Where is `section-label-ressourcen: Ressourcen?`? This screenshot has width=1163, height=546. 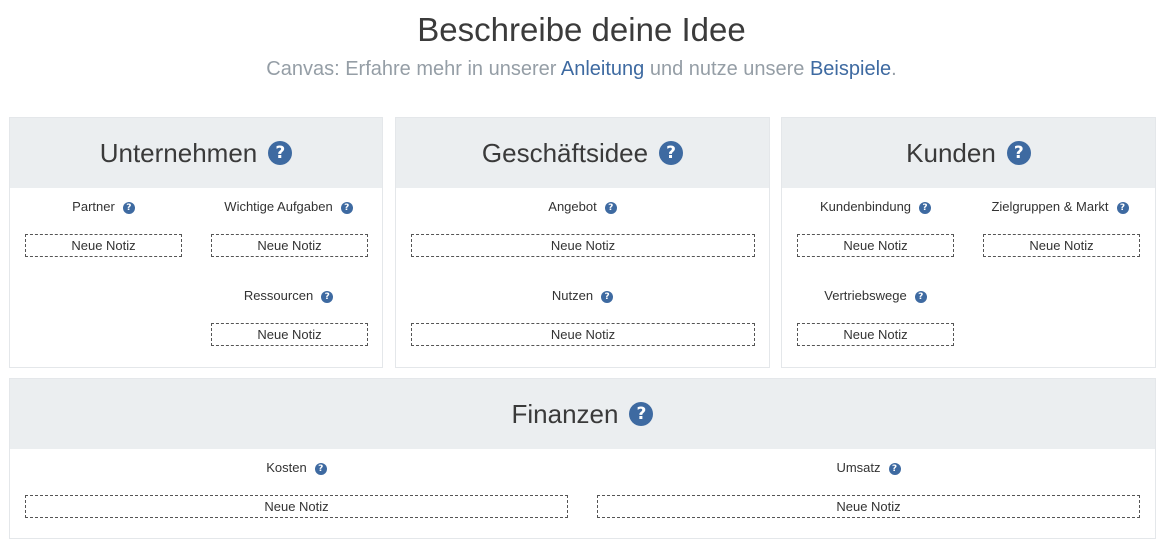
section-label-ressourcen: Ressourcen? is located at coordinates (288, 296).